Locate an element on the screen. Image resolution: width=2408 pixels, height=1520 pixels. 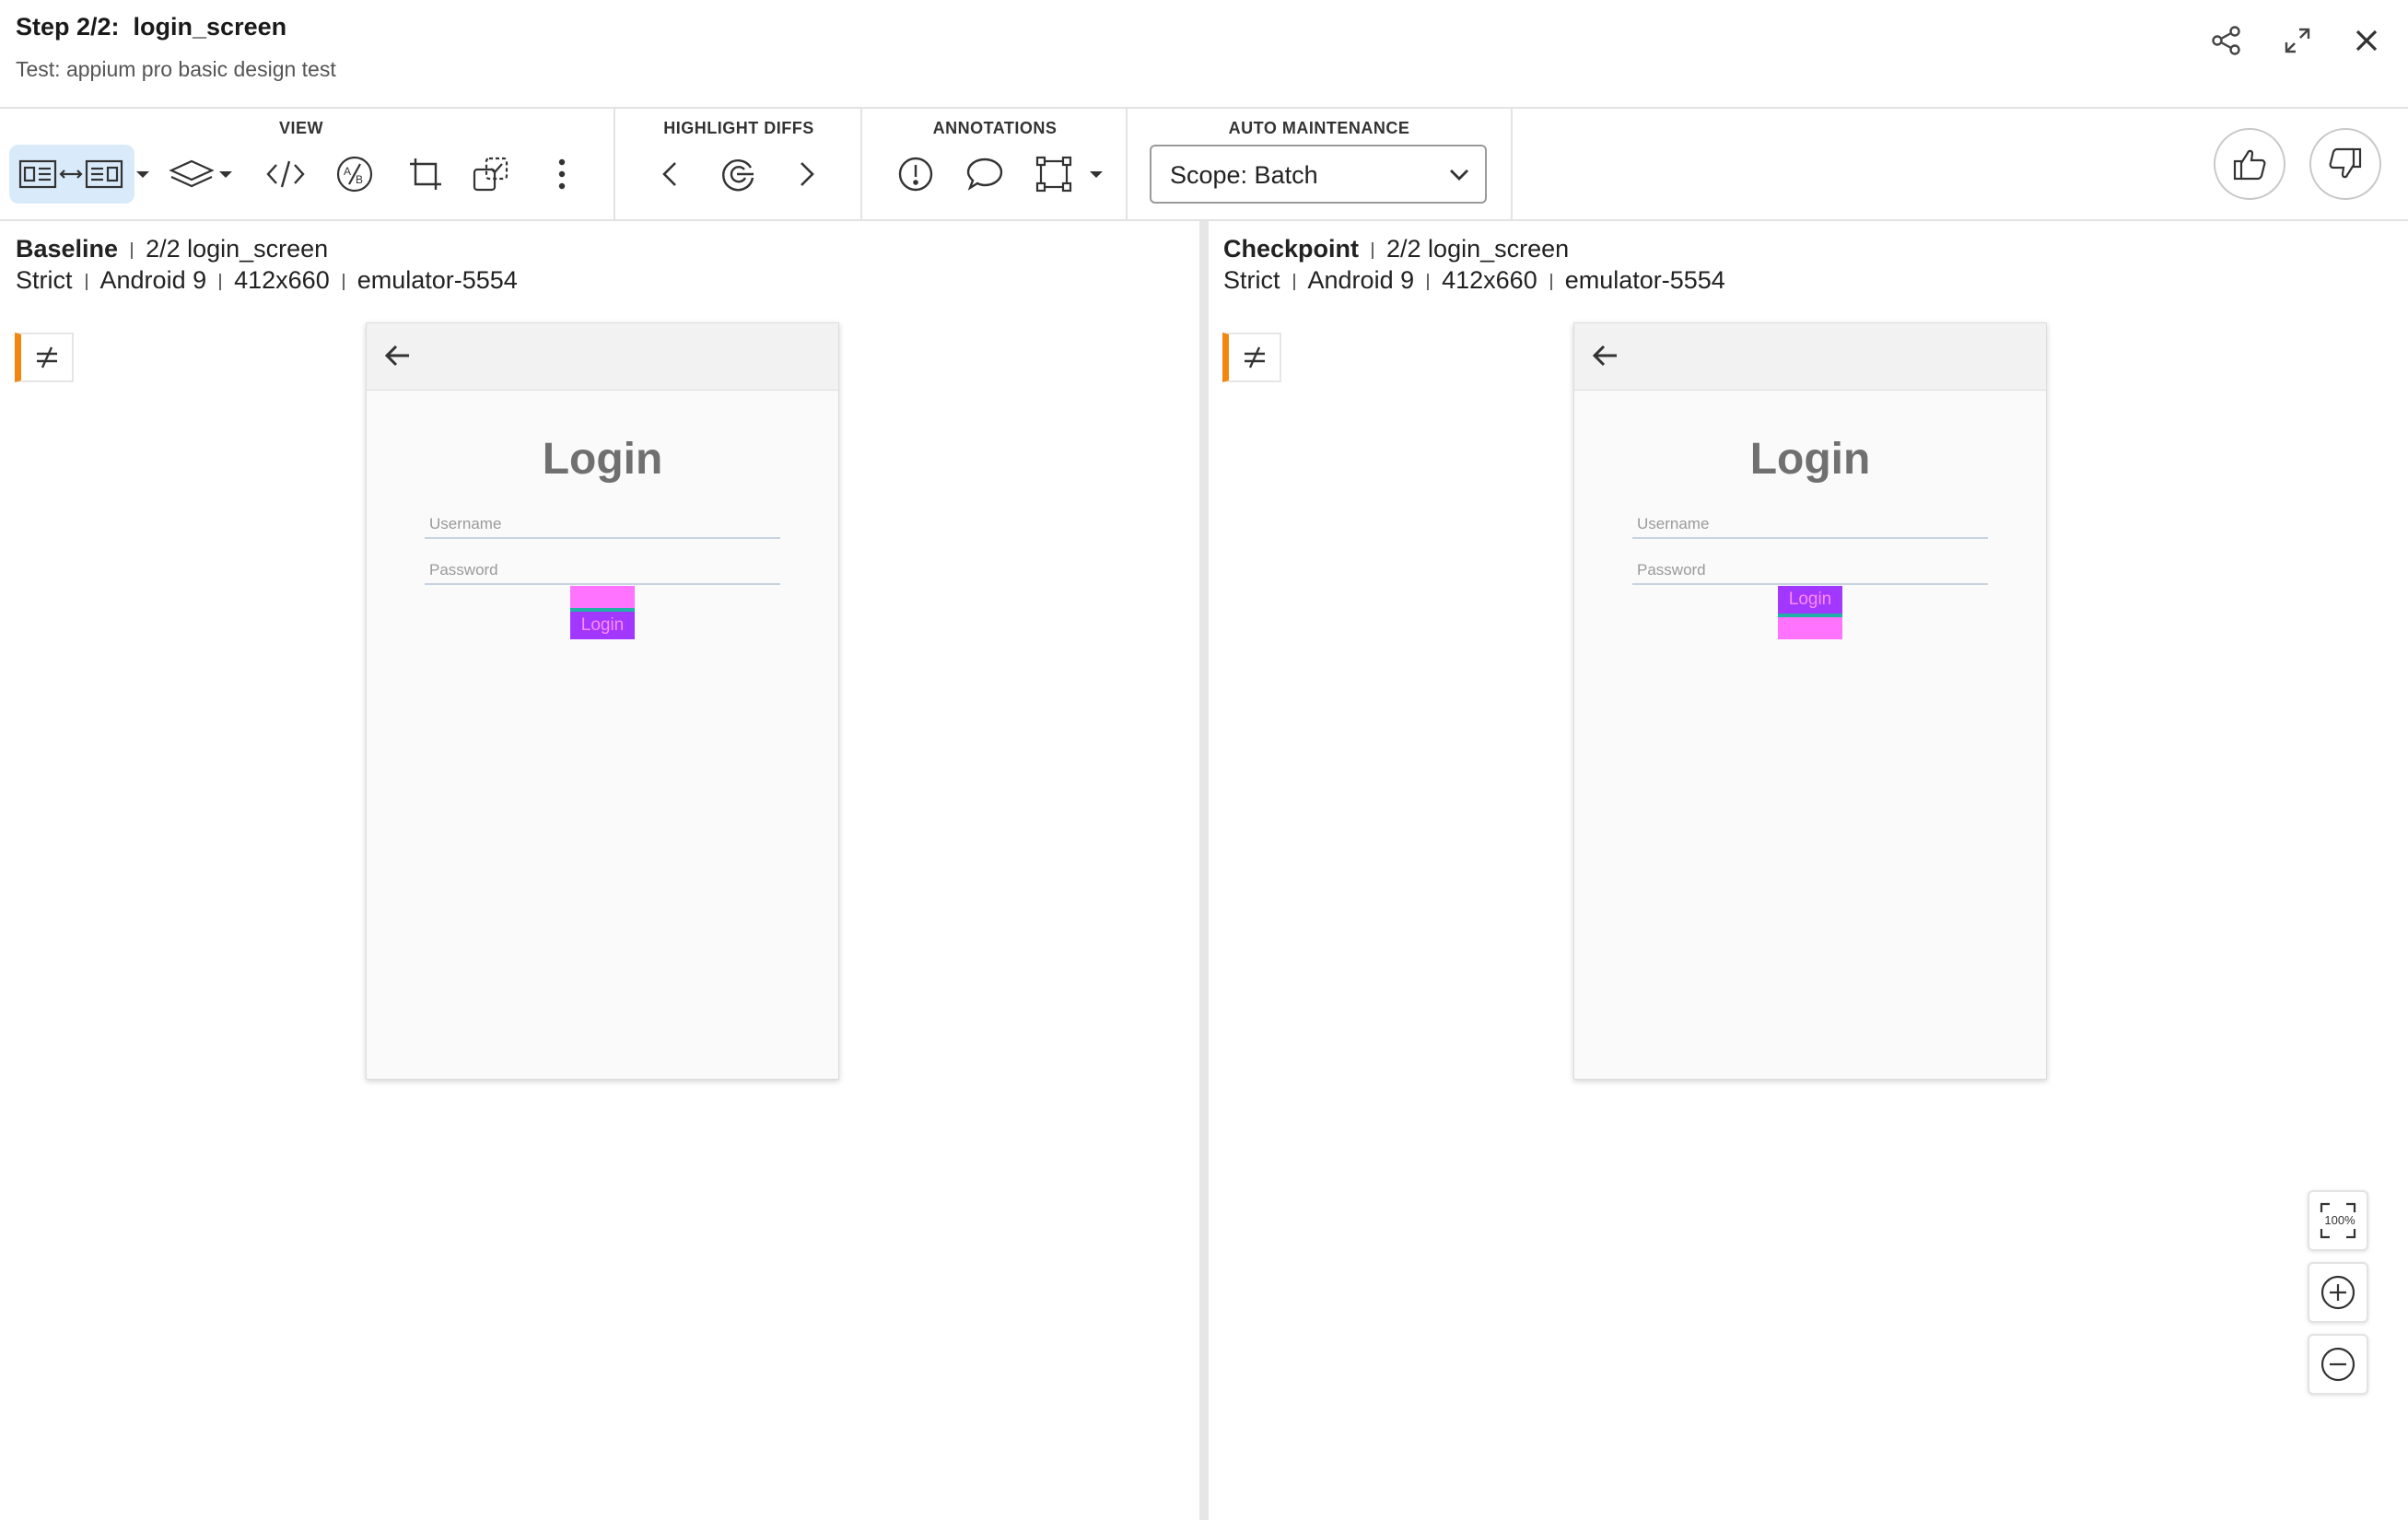
annotations-section-title: ANNOTATIONS is located at coordinates (995, 128).